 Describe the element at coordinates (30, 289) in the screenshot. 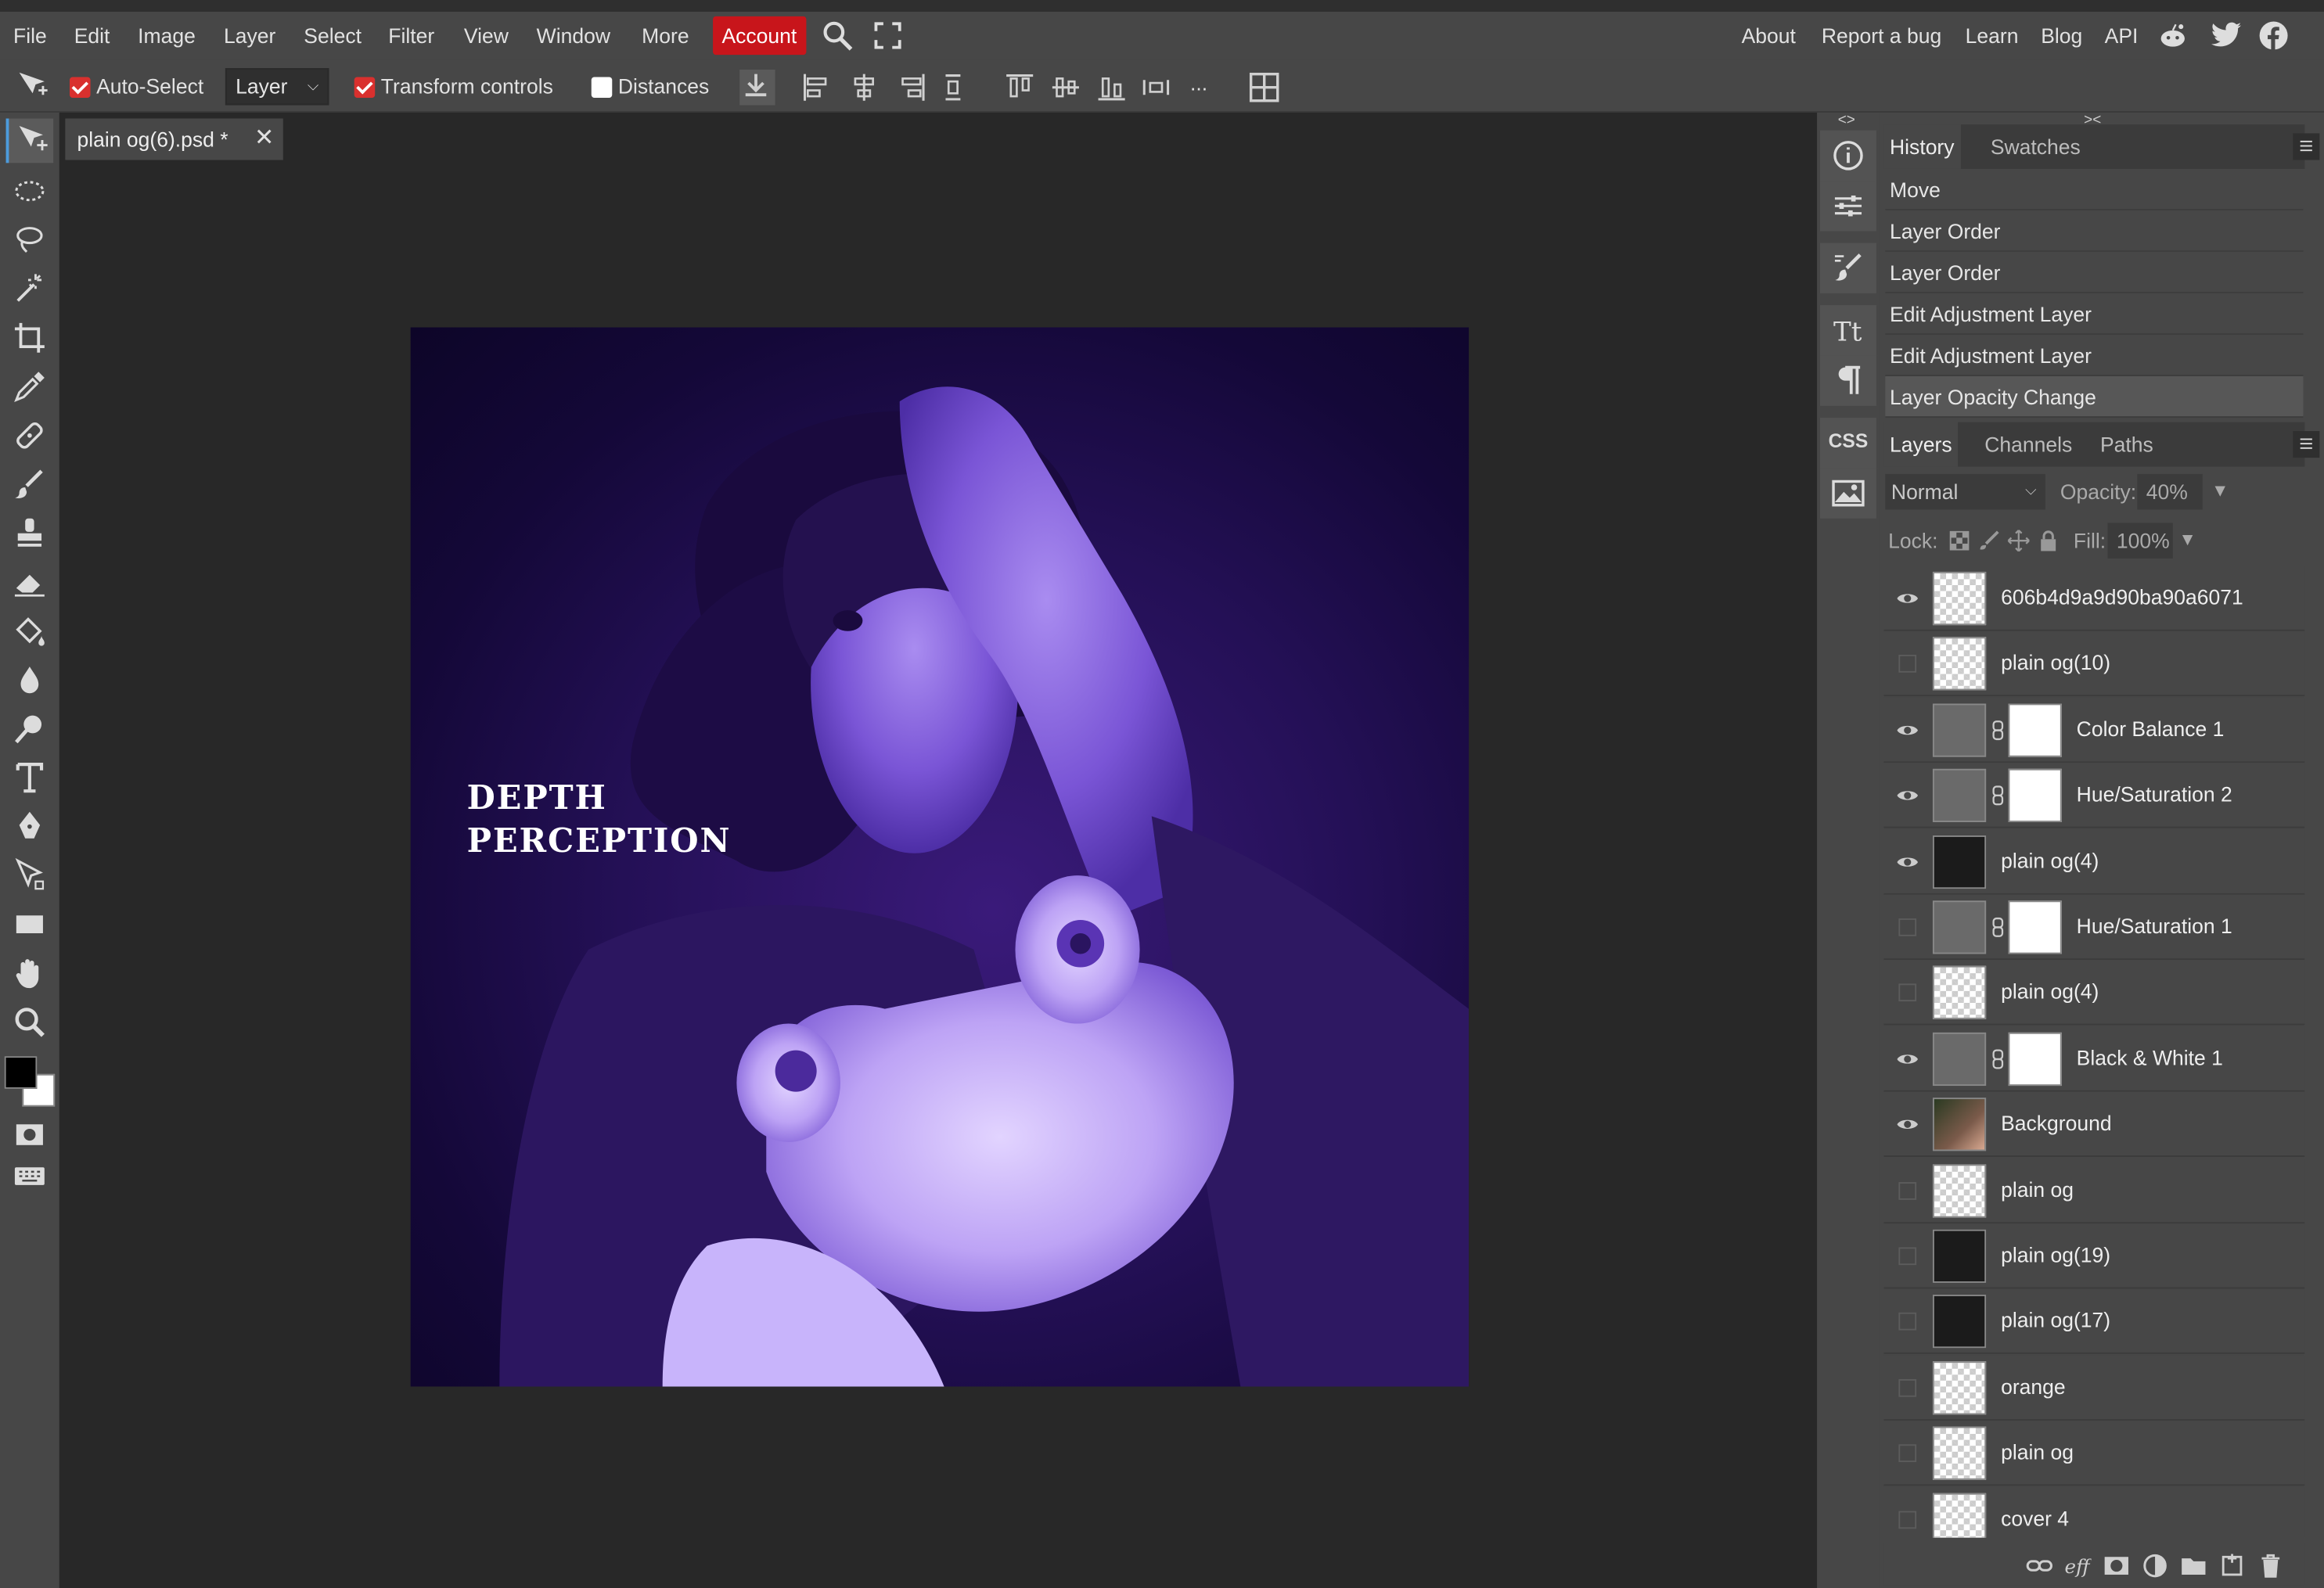

I see `magic-wand-tool` at that location.